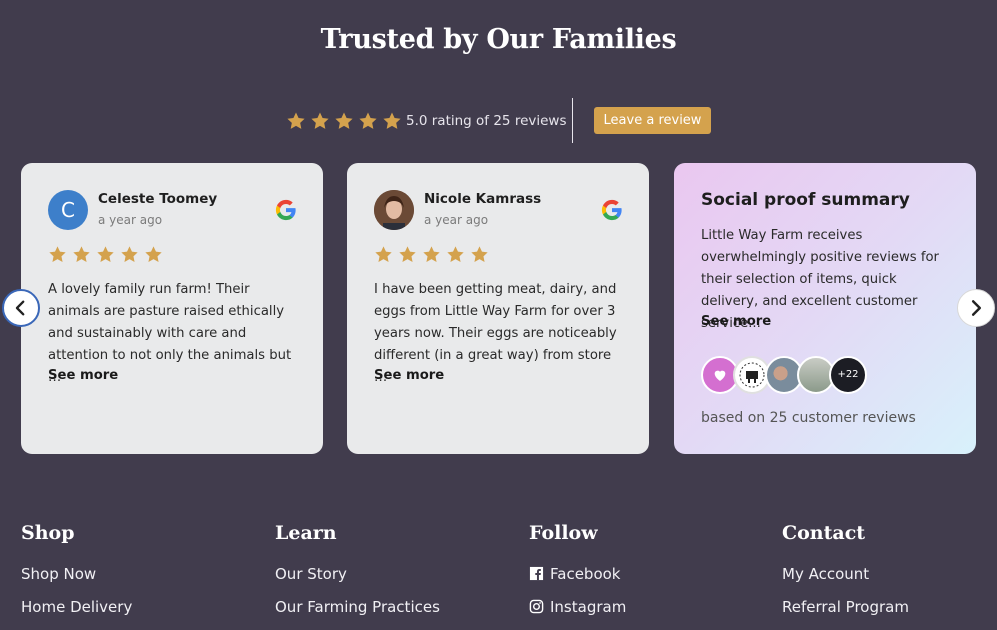 This screenshot has height=630, width=997. I want to click on rating-stars, so click(344, 121).